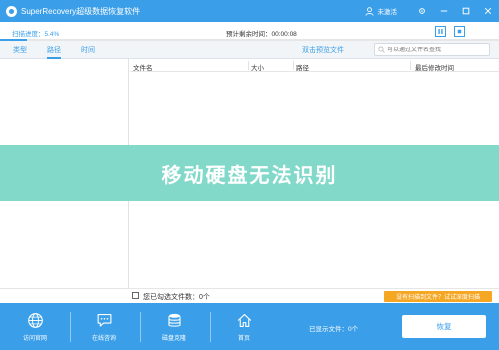 The image size is (499, 350). What do you see at coordinates (34, 338) in the screenshot?
I see `nav-official-site-label: 访问官网` at bounding box center [34, 338].